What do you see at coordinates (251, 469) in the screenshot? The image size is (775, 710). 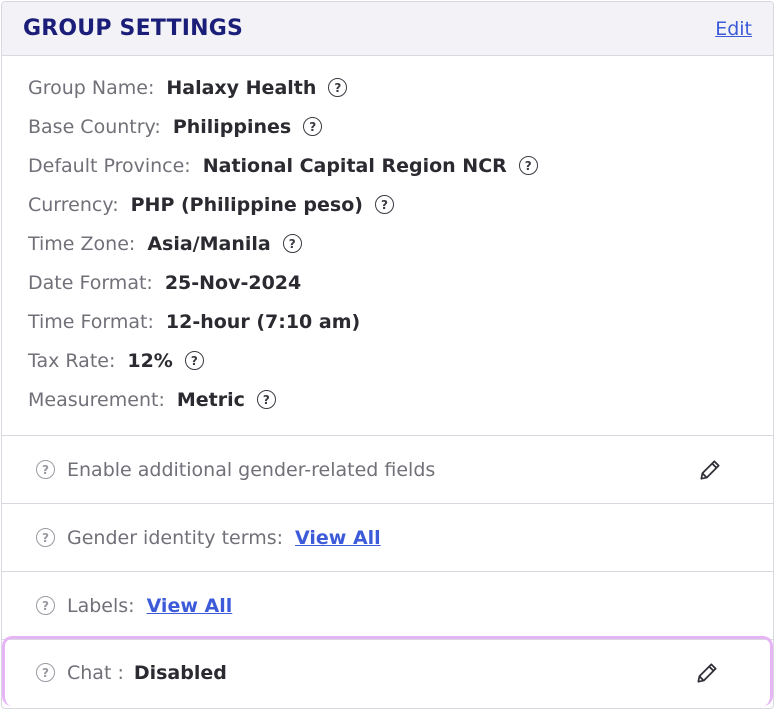 I see `gender-fields-label: Enable additional gender-related fields` at bounding box center [251, 469].